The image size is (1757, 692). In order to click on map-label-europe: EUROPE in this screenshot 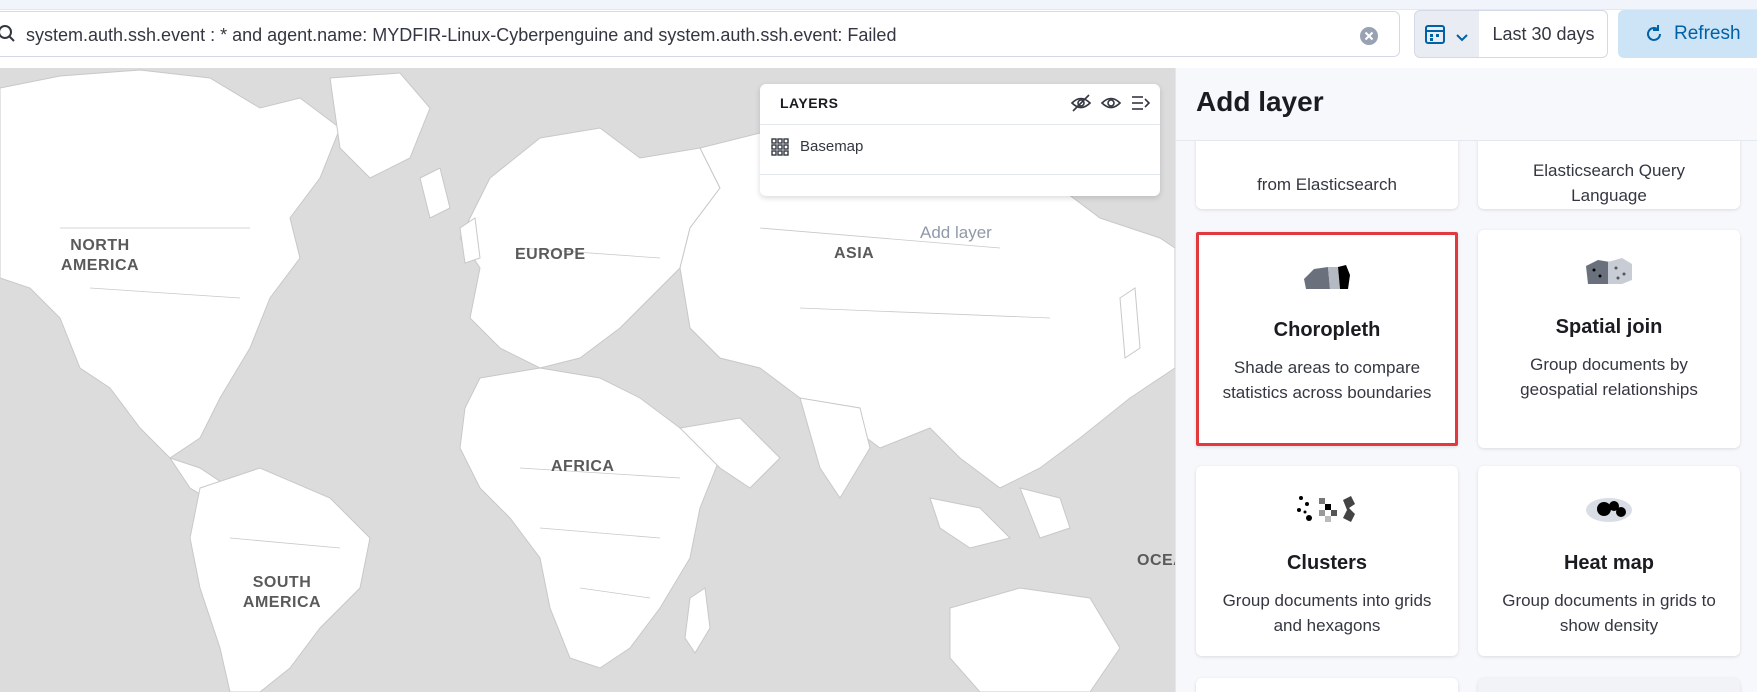, I will do `click(550, 254)`.